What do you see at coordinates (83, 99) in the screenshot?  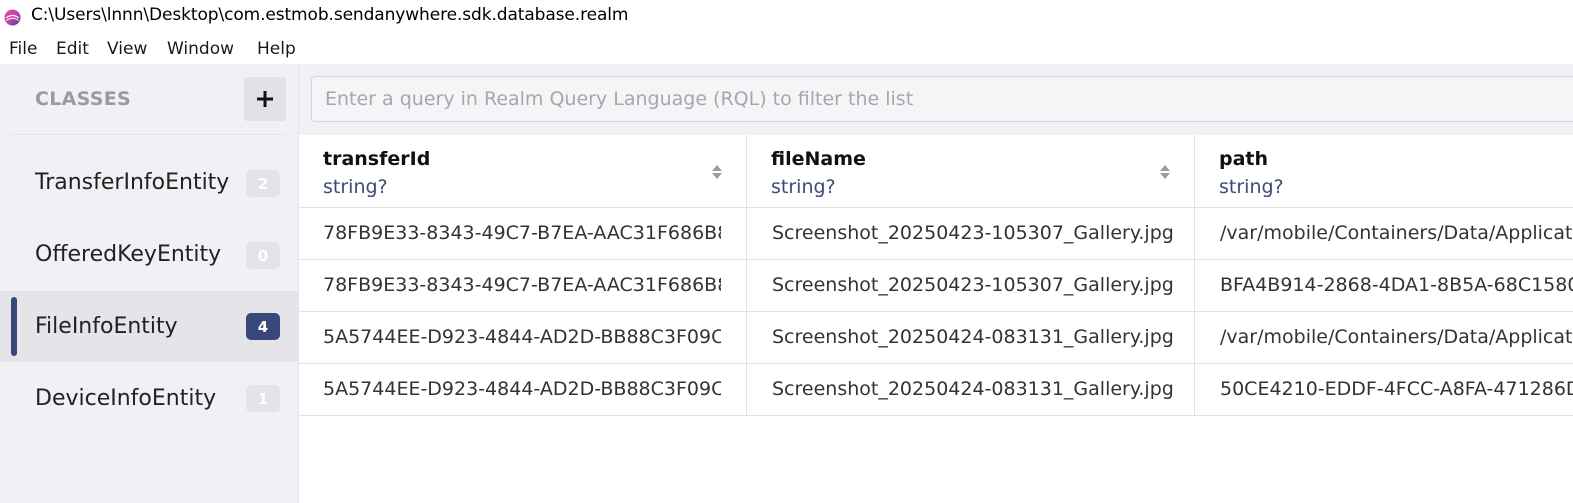 I see `classes-heading: CLASSES` at bounding box center [83, 99].